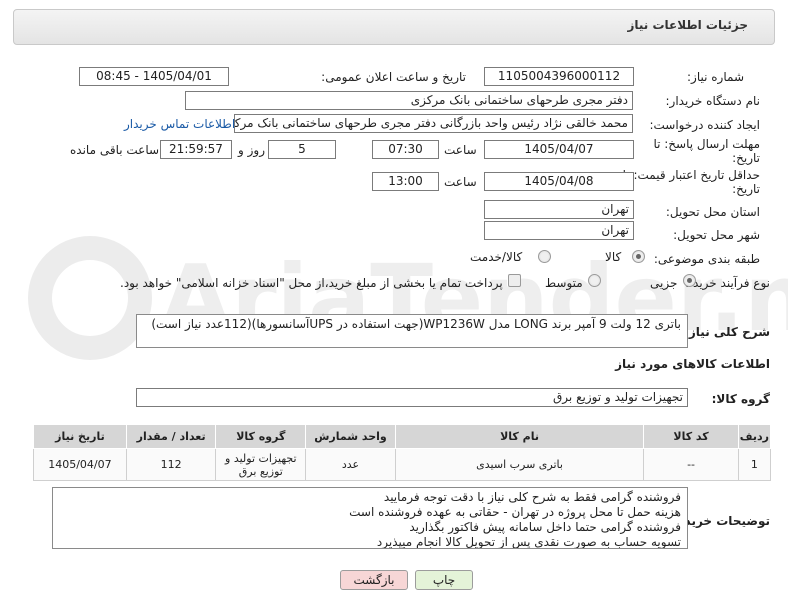 The width and height of the screenshot is (788, 606). Describe the element at coordinates (754, 436) in the screenshot. I see `col-row: ردیف` at that location.